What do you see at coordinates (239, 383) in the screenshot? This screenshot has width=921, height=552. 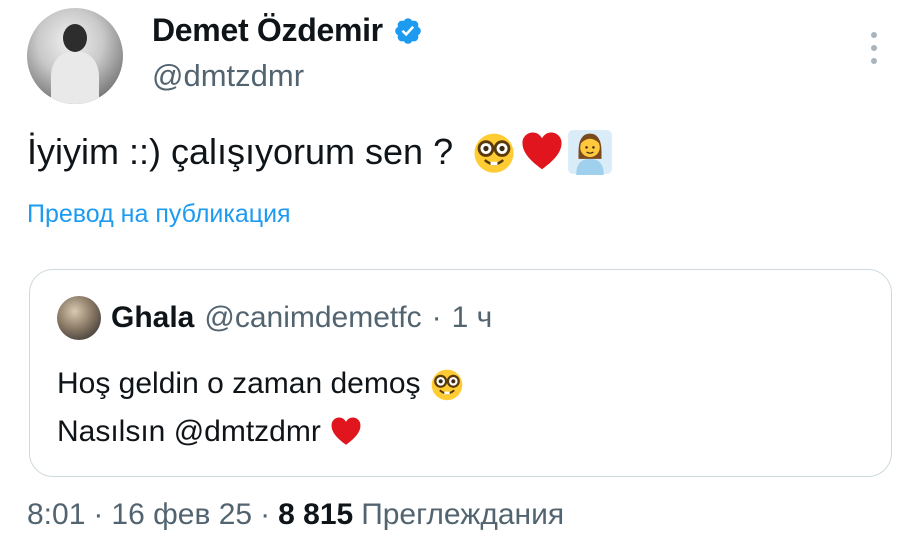 I see `quoted-text-line-1: Hoş geldin o zaman demoş` at bounding box center [239, 383].